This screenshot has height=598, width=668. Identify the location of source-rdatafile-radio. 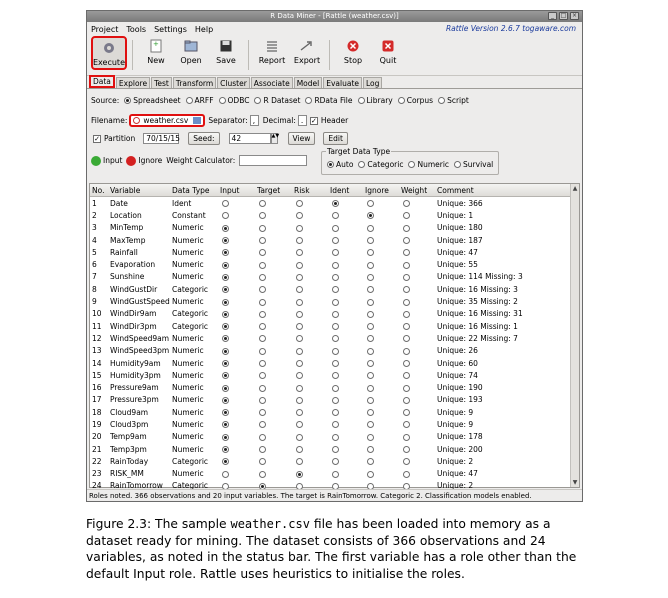
(309, 100).